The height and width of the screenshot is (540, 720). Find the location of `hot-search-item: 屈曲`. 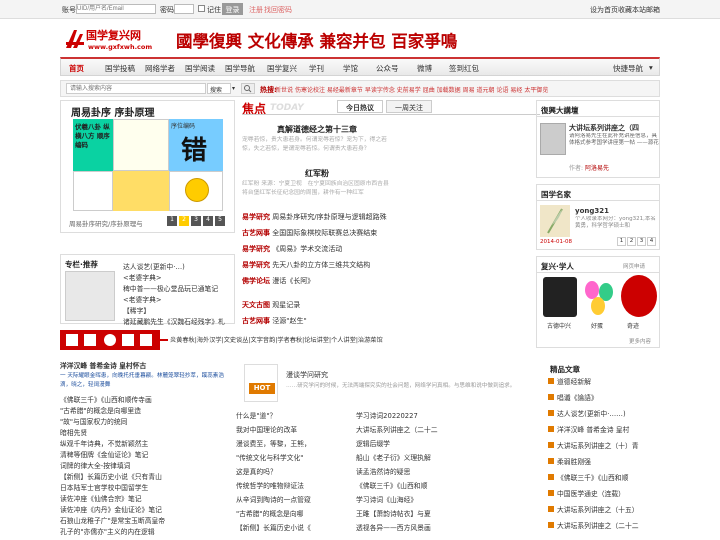

hot-search-item: 屈曲 is located at coordinates (429, 90).